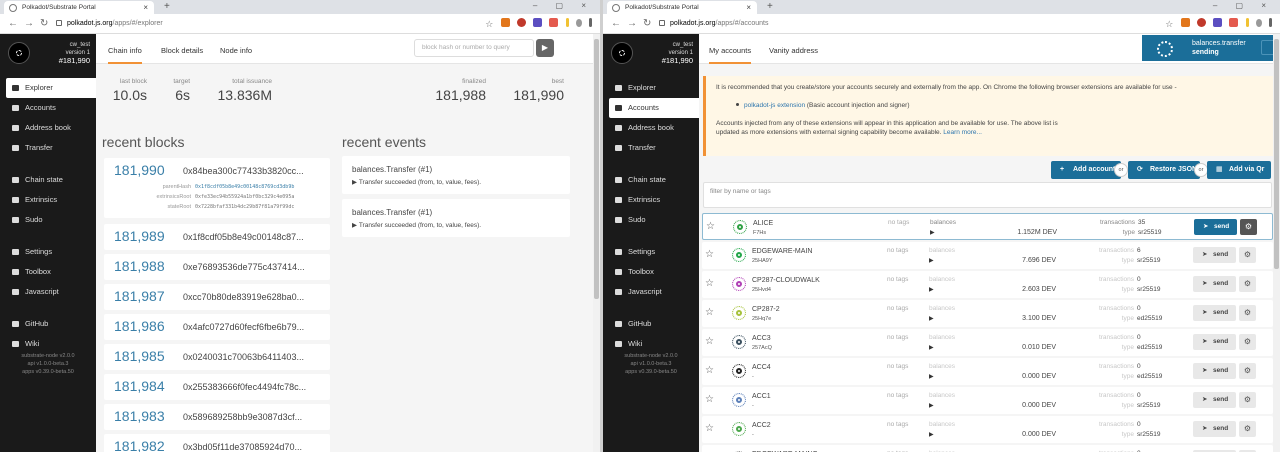  What do you see at coordinates (786, 280) in the screenshot?
I see `account-name: CP287-CLOUDWALK` at bounding box center [786, 280].